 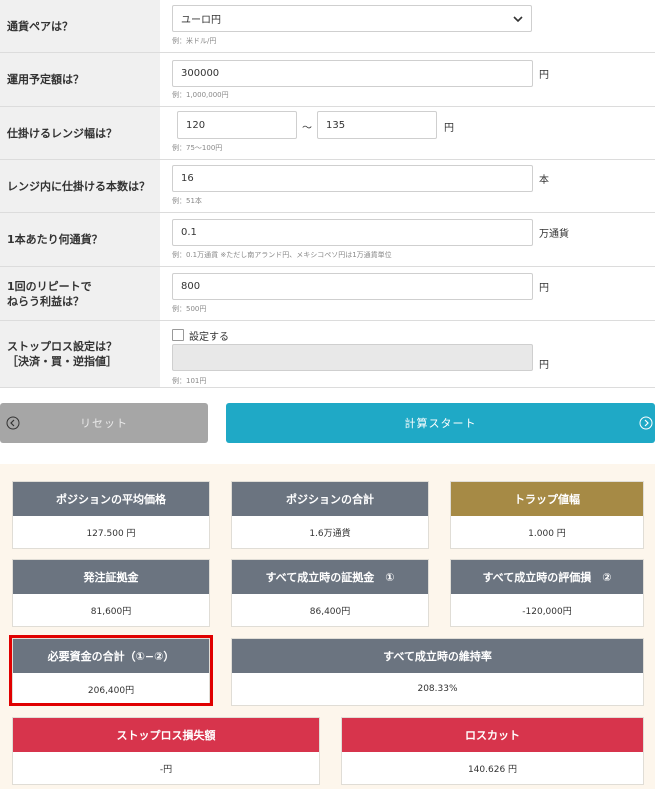 I want to click on pair-select: ユーロ円, so click(x=352, y=18).